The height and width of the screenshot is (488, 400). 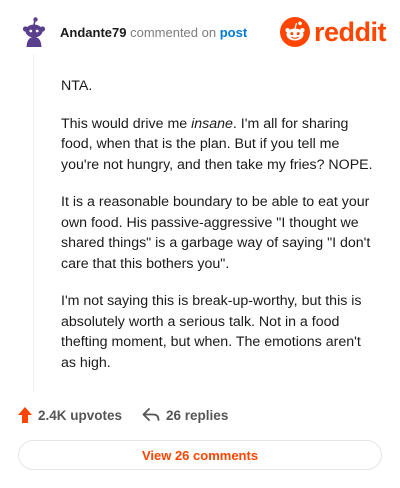 I want to click on reply-count: 26 replies, so click(x=197, y=415).